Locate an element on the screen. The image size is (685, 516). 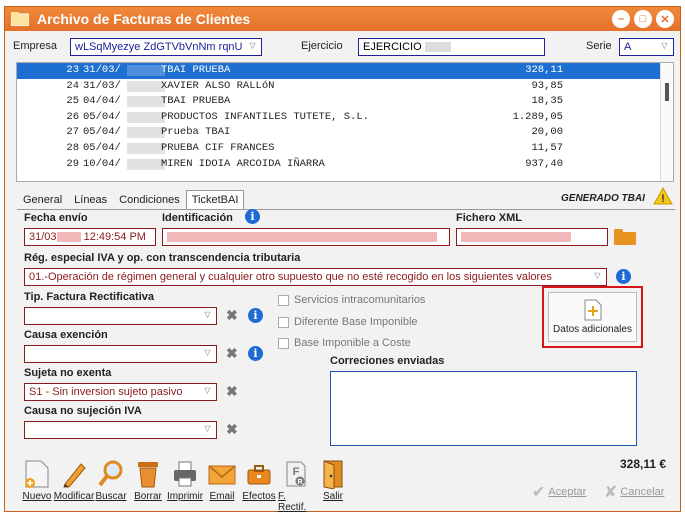
borrar-button: Borrar is located at coordinates (148, 486).